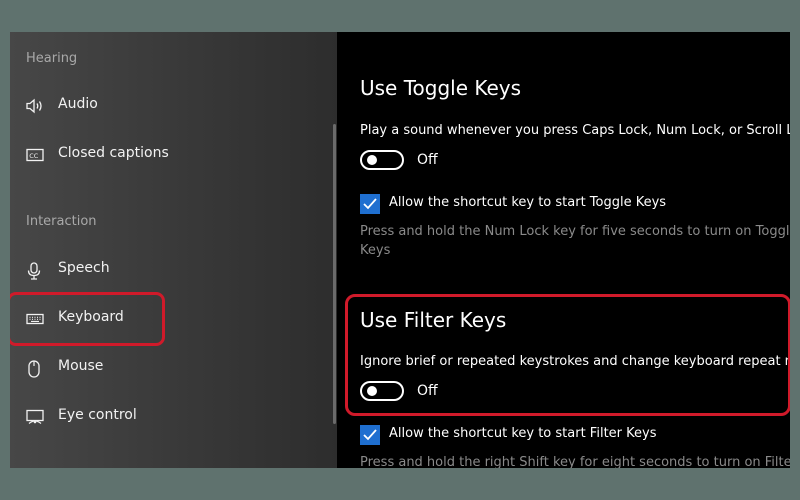 Image resolution: width=800 pixels, height=500 pixels. What do you see at coordinates (81, 366) in the screenshot?
I see `sidebar-item-label: Mouse` at bounding box center [81, 366].